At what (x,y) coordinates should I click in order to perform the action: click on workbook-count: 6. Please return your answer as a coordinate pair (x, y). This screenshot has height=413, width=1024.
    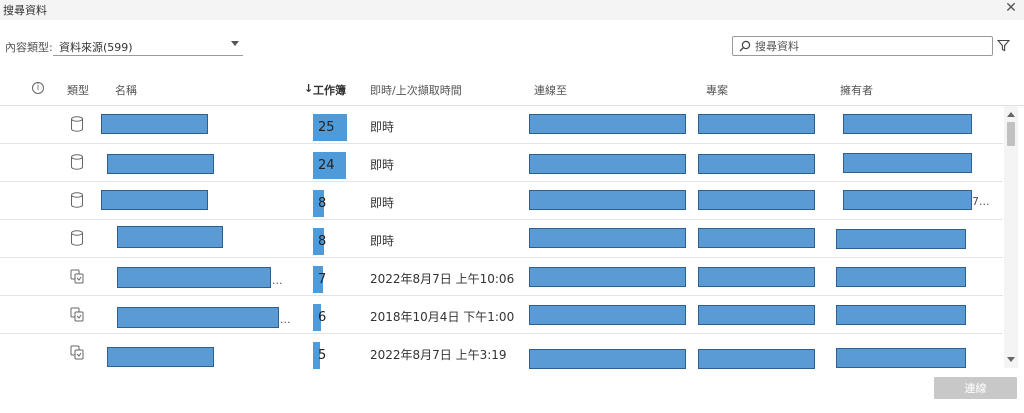
    Looking at the image, I should click on (322, 317).